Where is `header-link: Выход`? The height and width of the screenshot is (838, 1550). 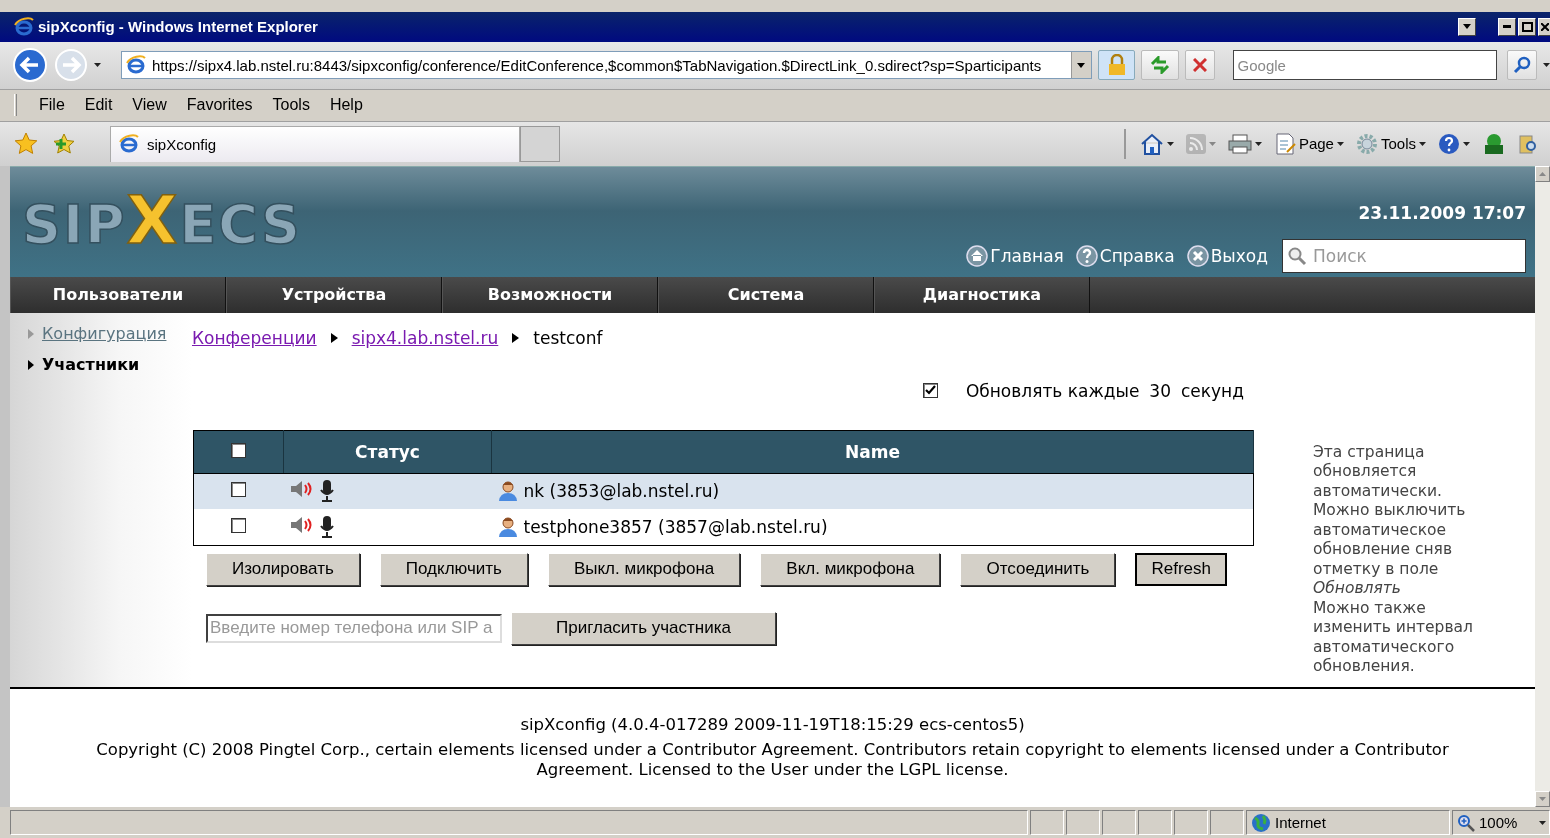 header-link: Выход is located at coordinates (1227, 255).